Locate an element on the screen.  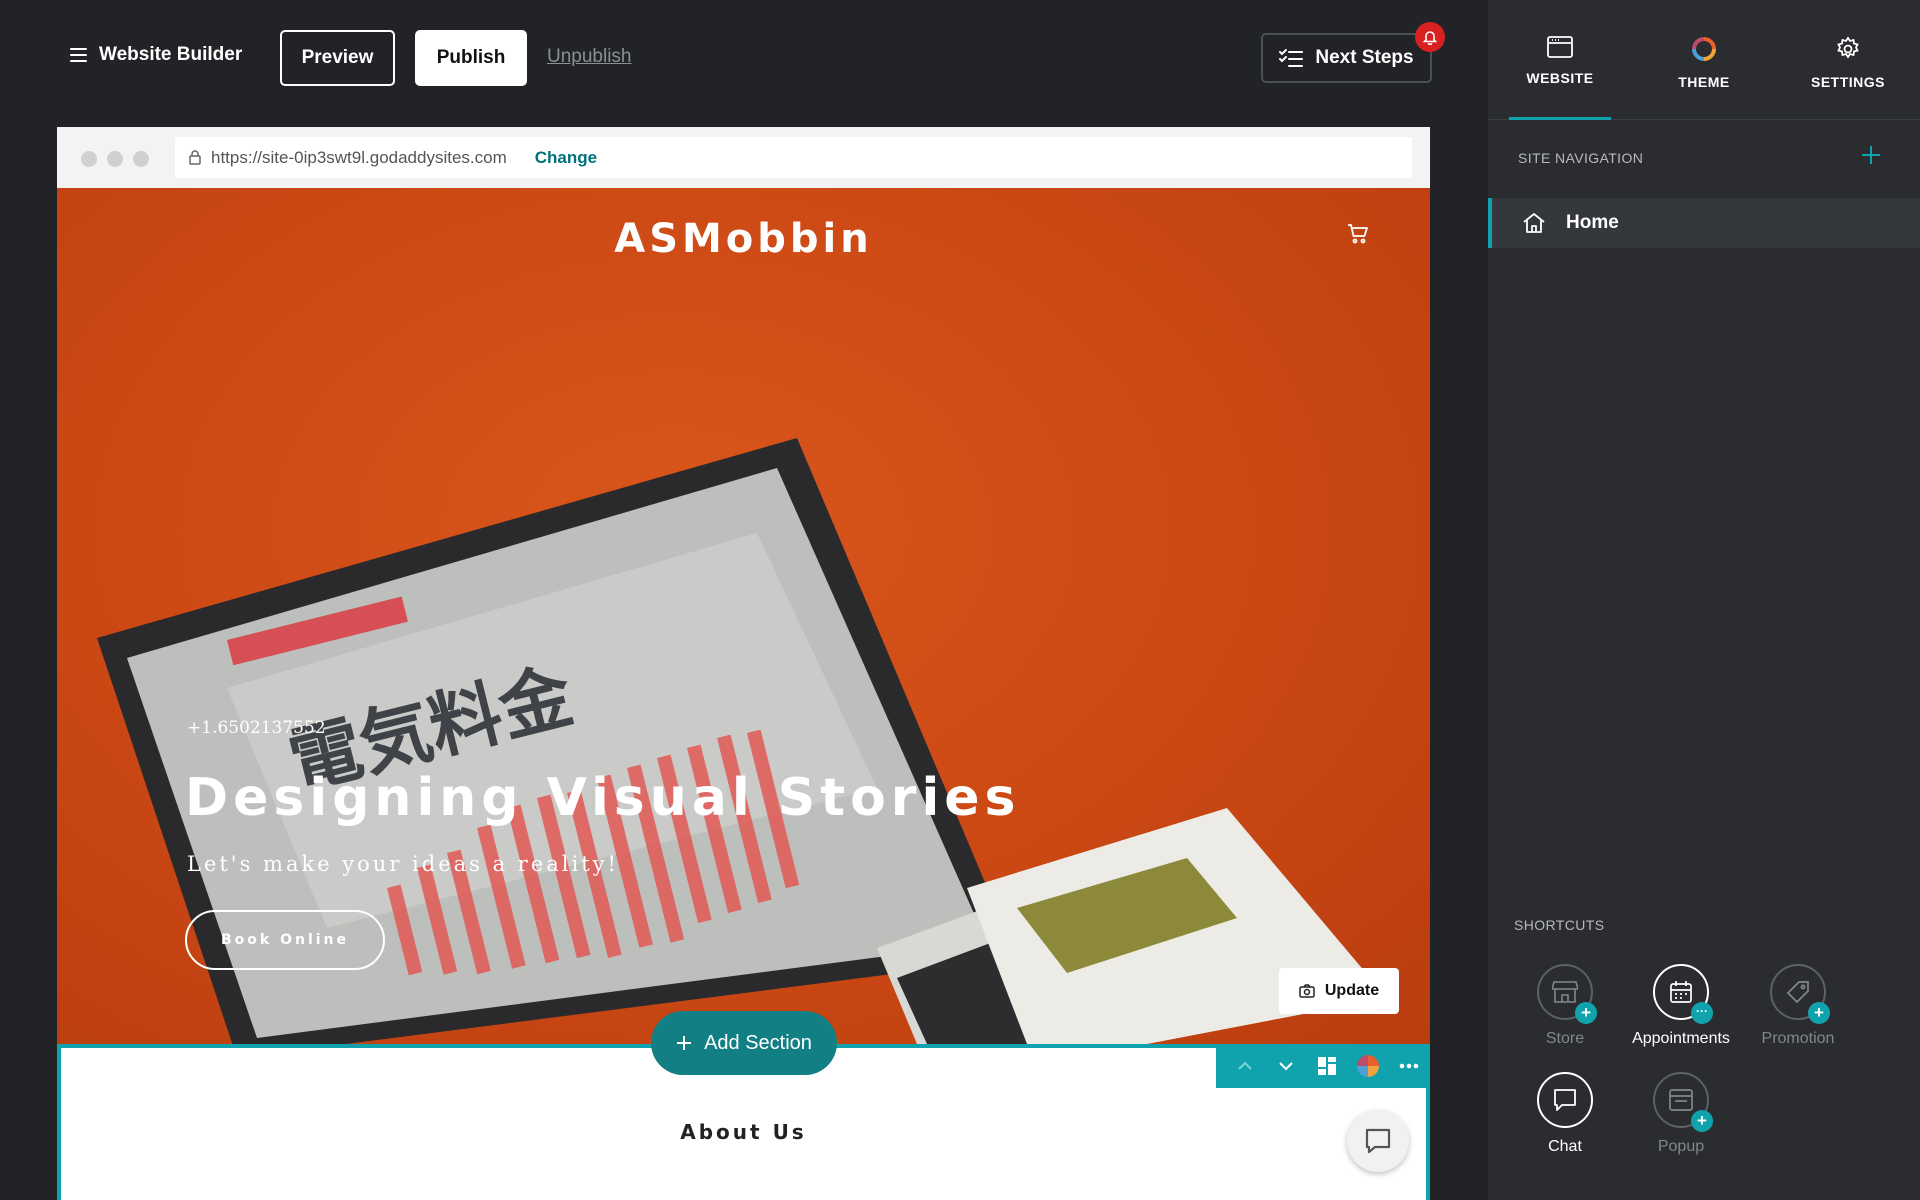
next-steps-label: Next Steps is located at coordinates (1364, 57).